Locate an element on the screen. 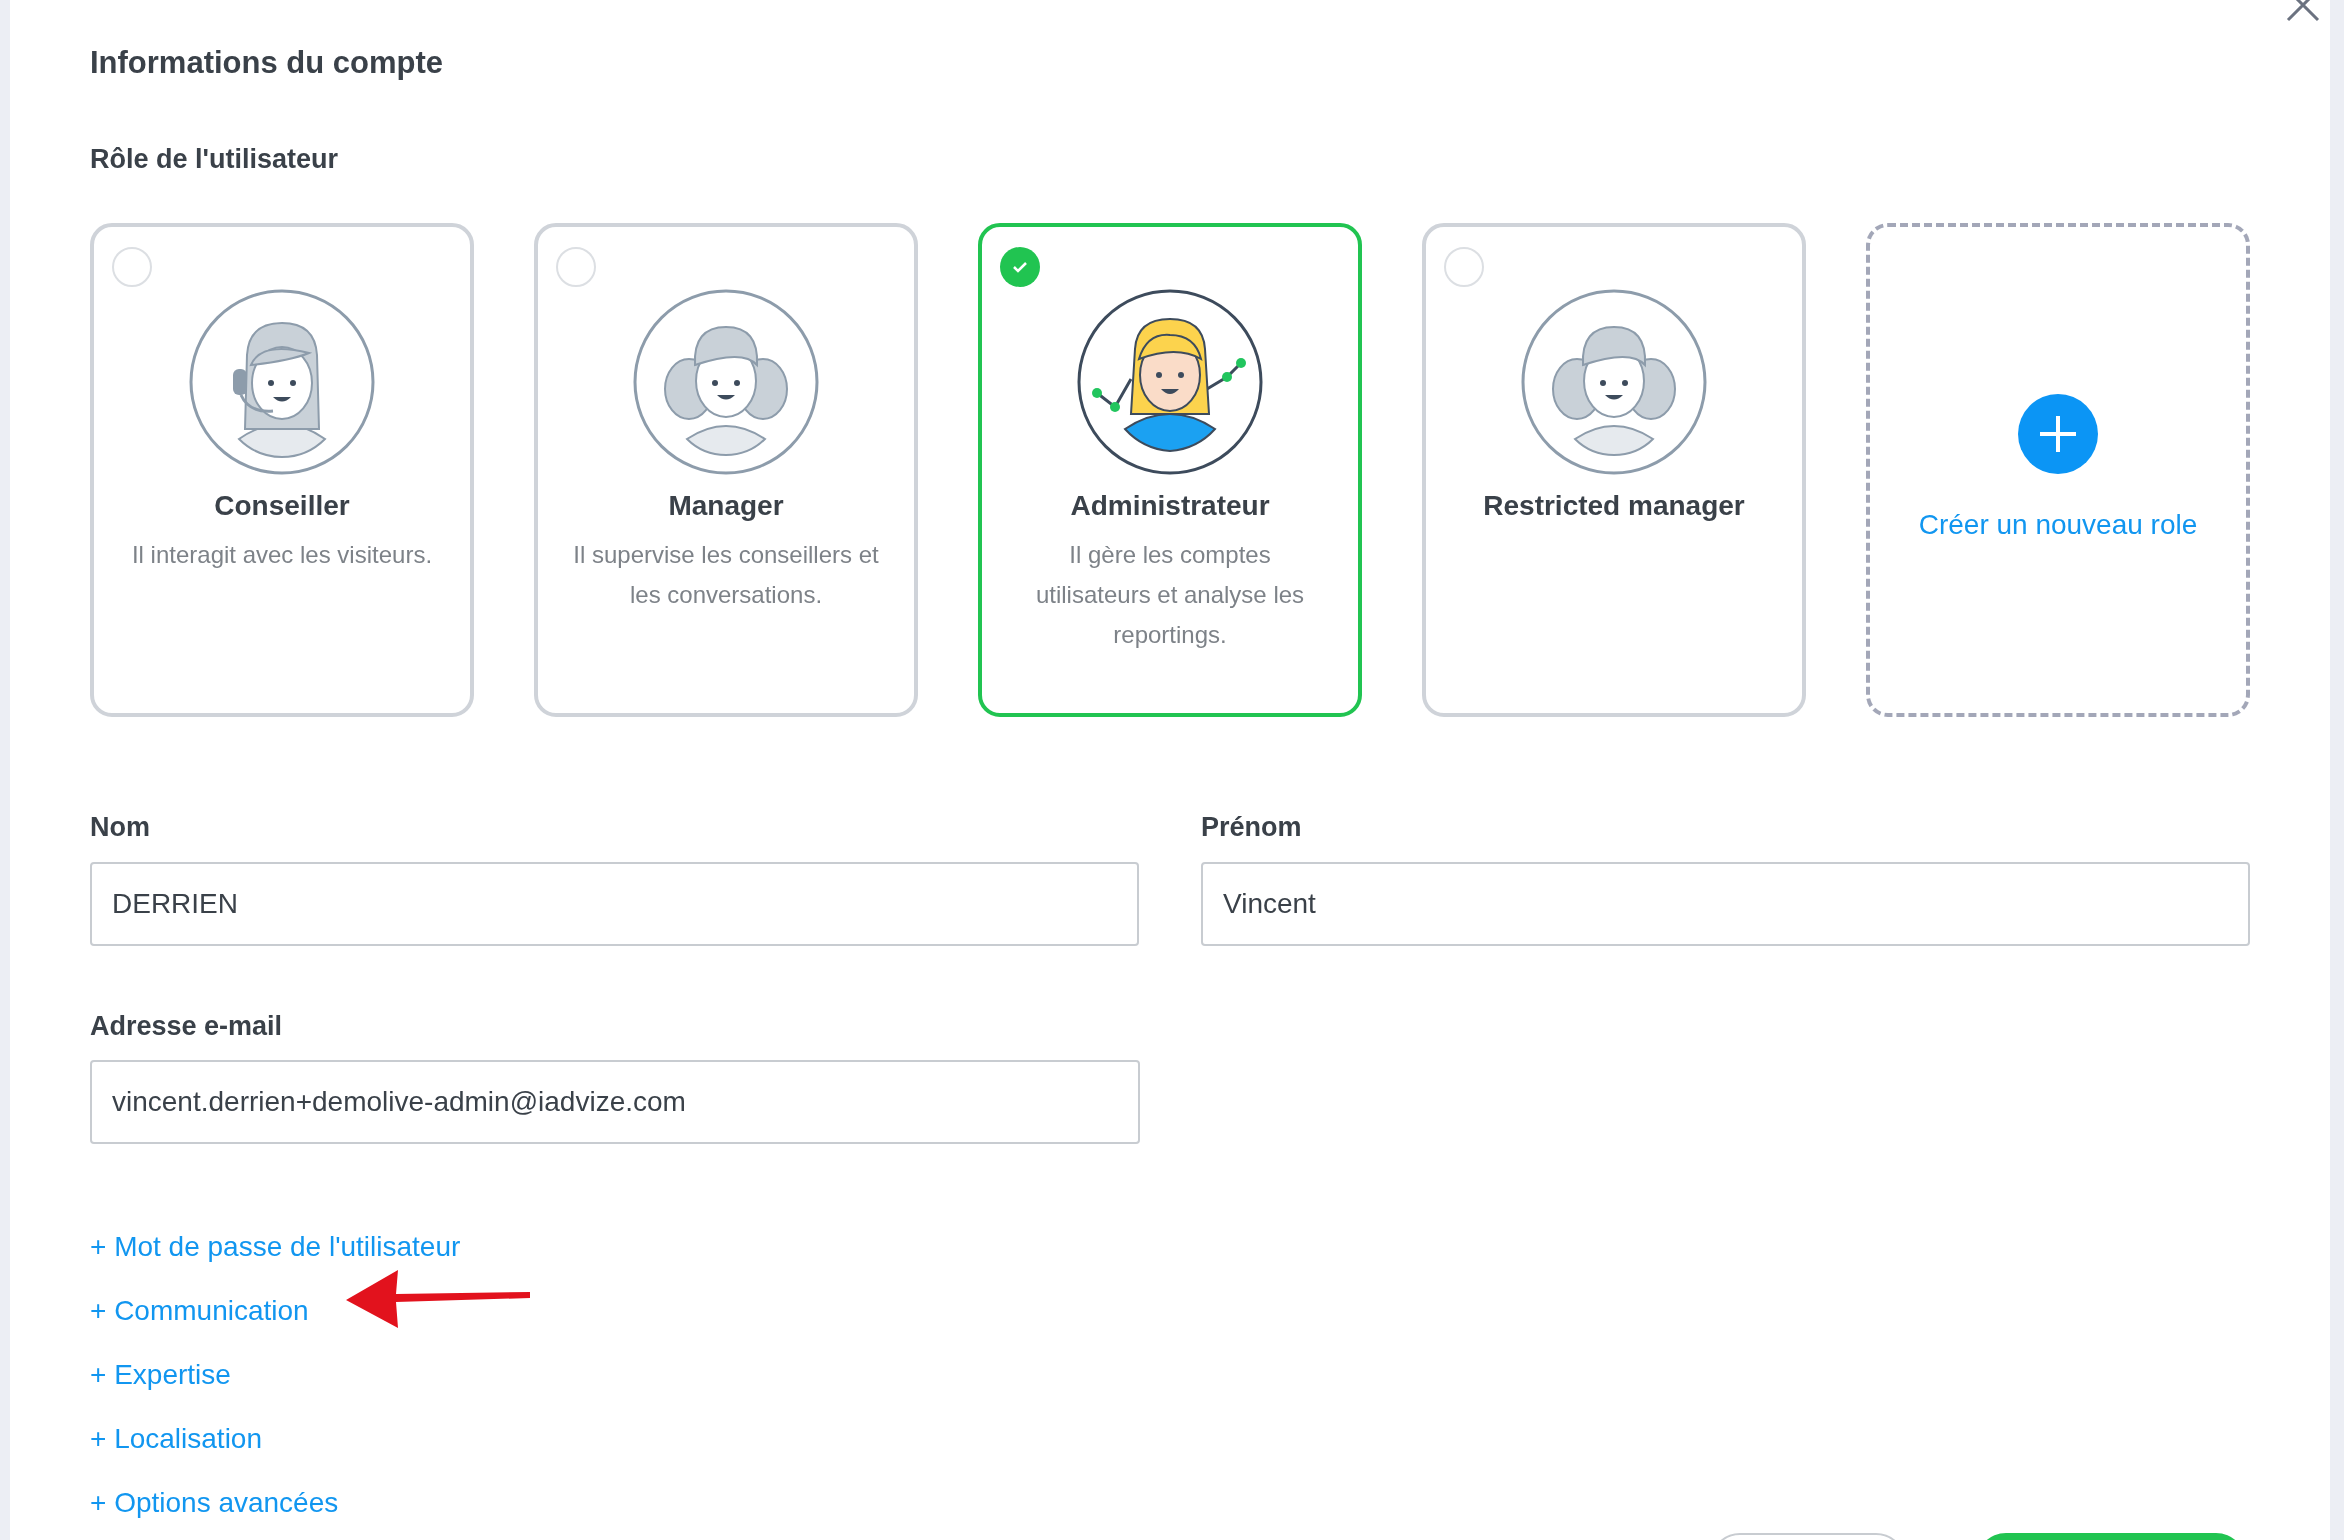 This screenshot has height=1540, width=2344. text-field: Vincent is located at coordinates (1725, 903).